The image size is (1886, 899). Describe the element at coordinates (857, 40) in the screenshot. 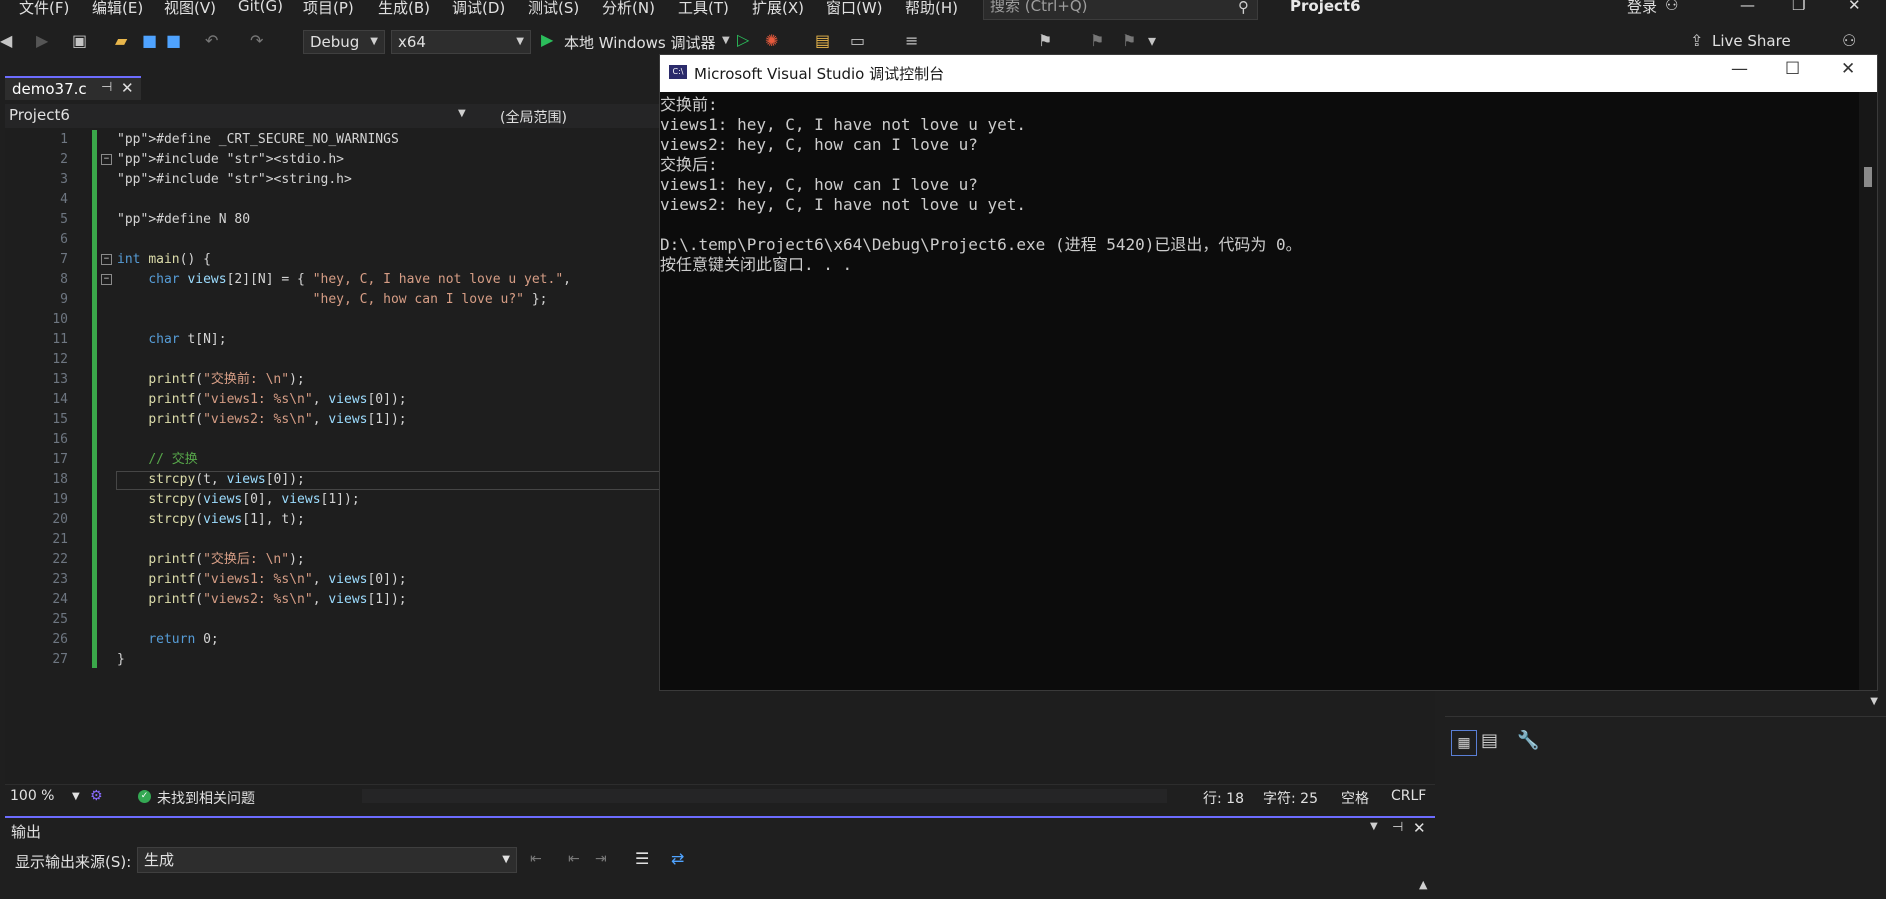

I see `layout-icon: ▭` at that location.